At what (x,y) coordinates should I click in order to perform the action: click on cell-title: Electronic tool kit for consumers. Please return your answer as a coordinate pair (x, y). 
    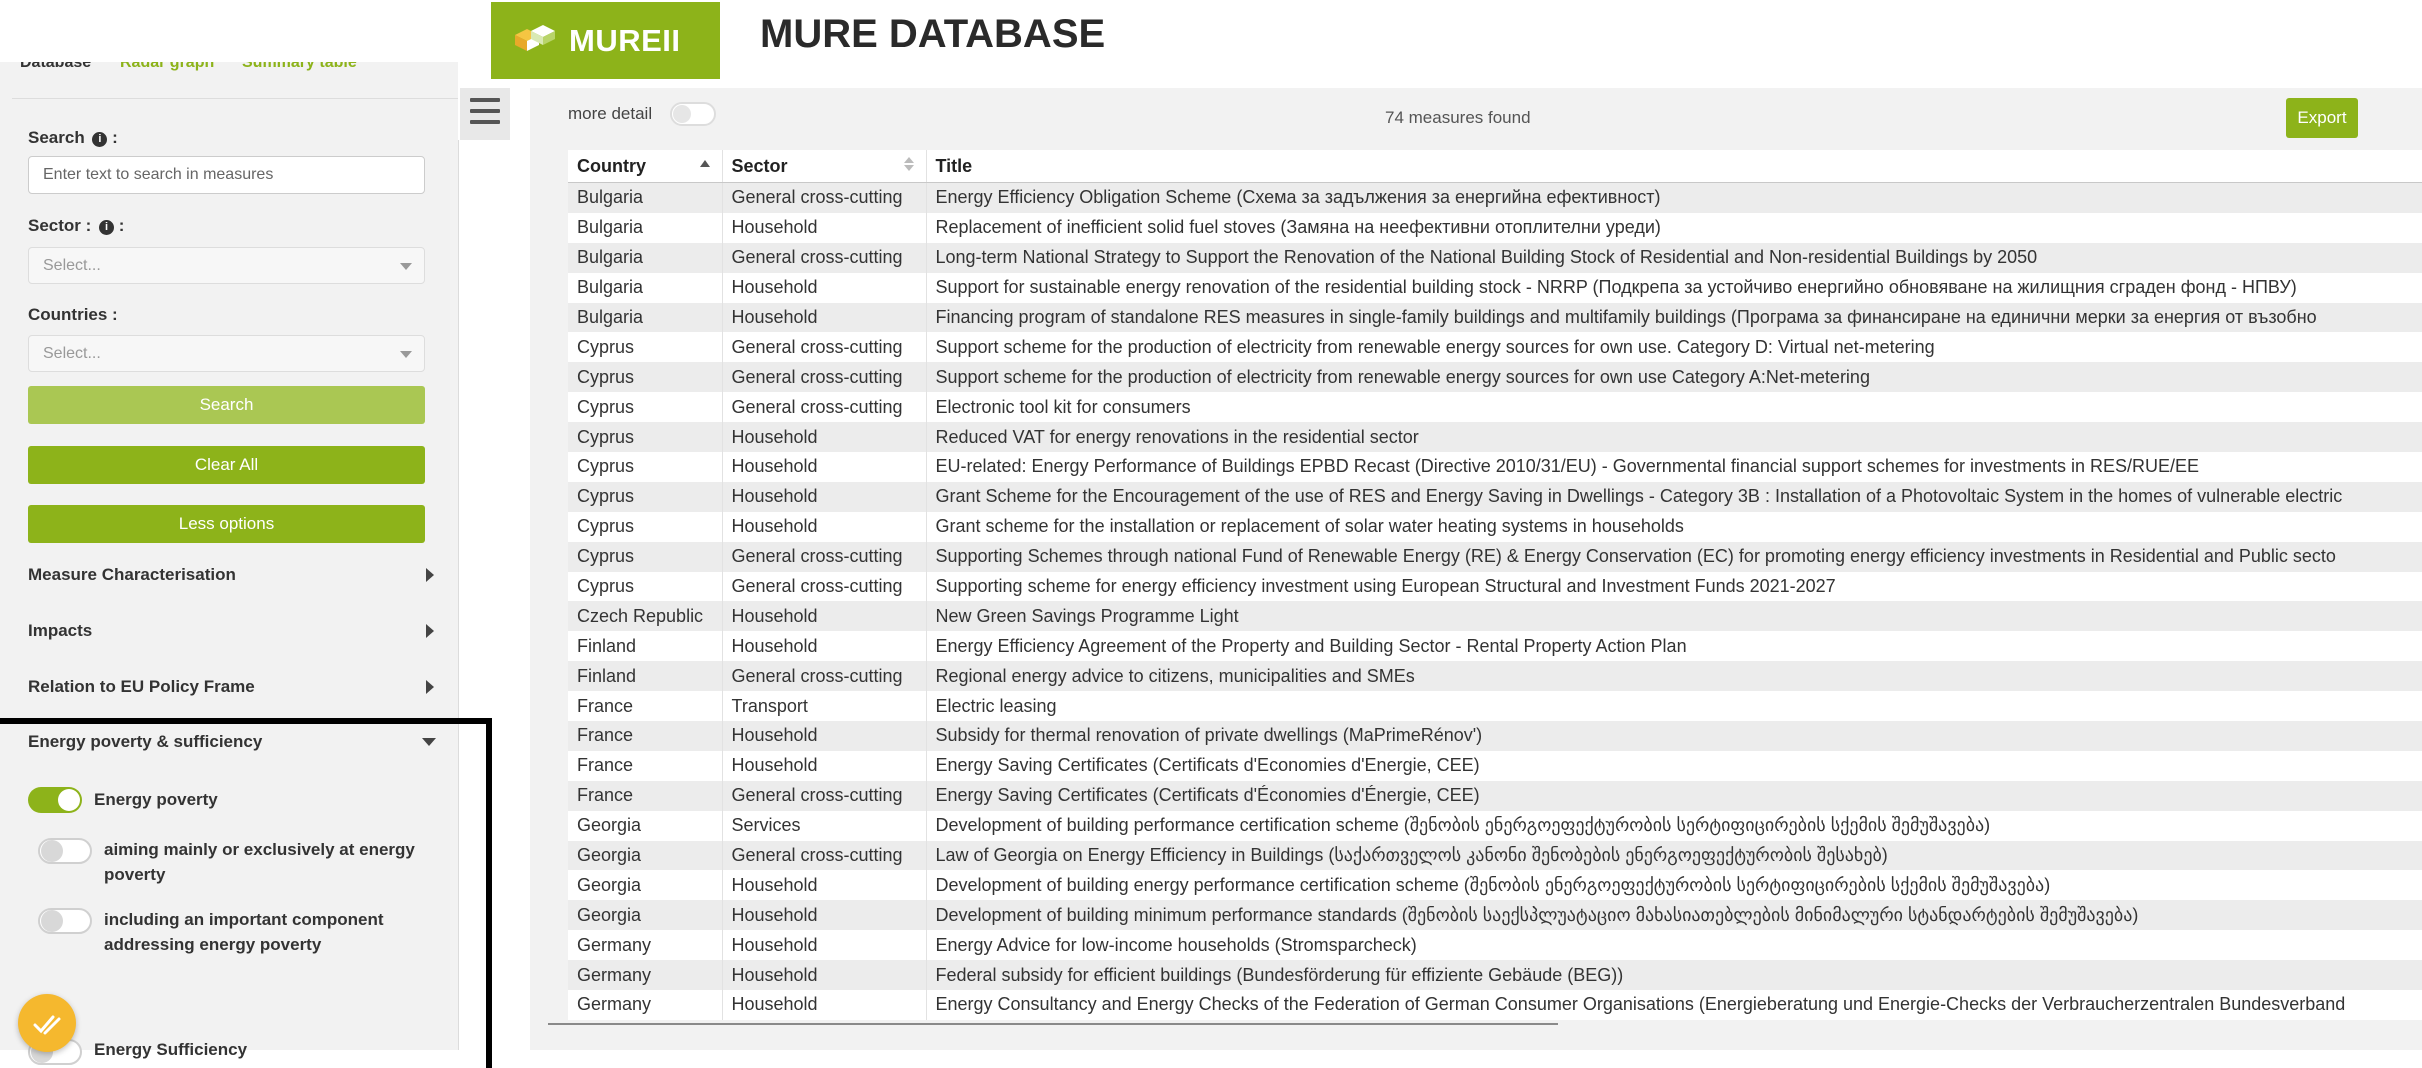
    Looking at the image, I should click on (1673, 407).